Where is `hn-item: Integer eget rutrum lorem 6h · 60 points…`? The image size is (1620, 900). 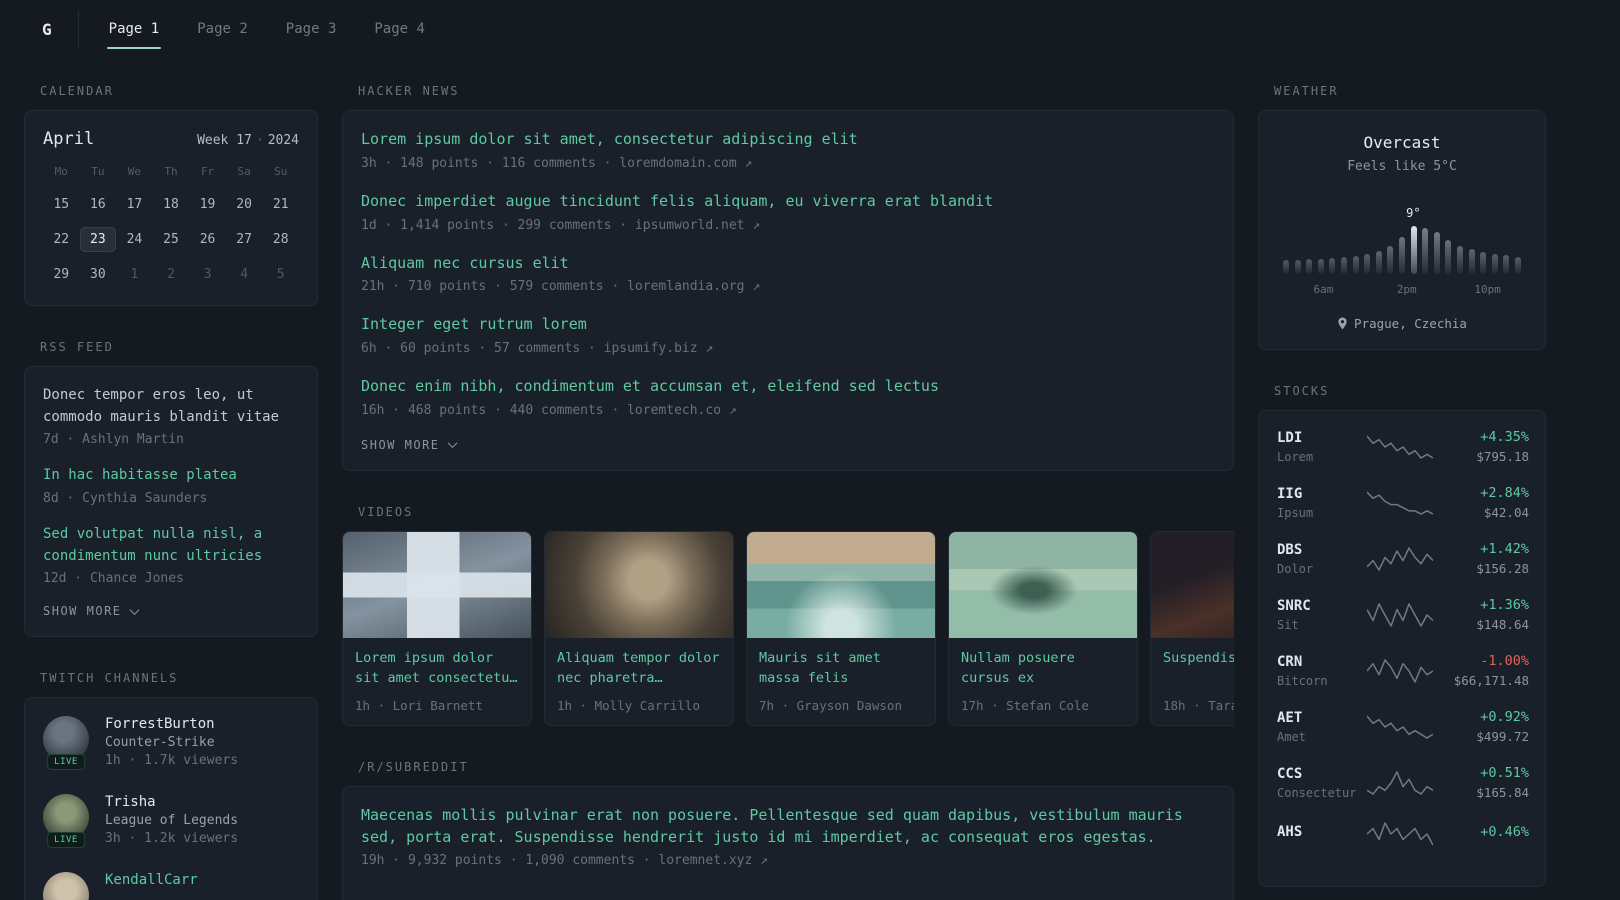
hn-item: Integer eget rutrum lorem 6h · 60 points… is located at coordinates (788, 335).